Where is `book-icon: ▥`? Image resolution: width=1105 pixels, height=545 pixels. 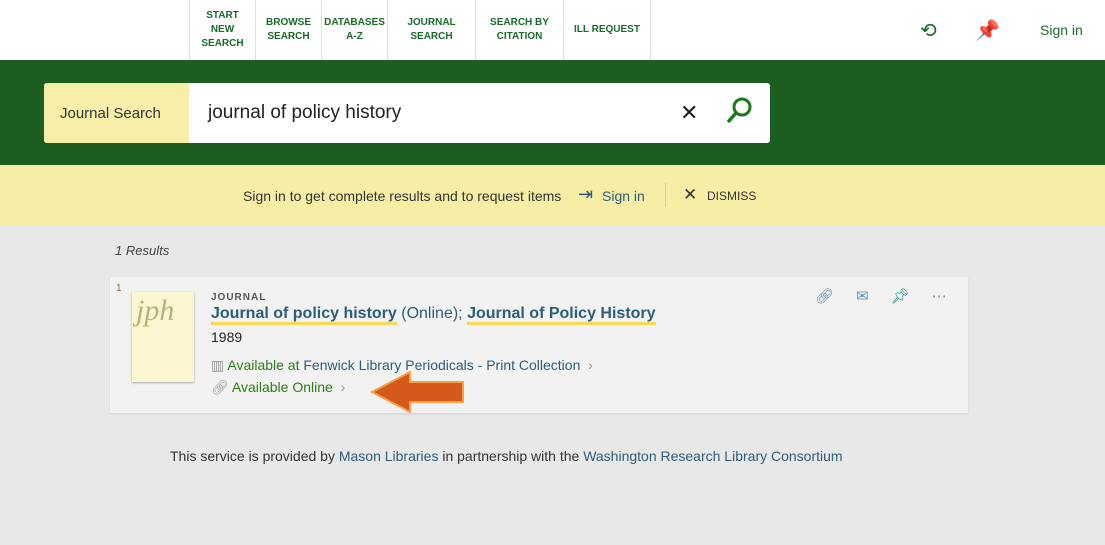 book-icon: ▥ is located at coordinates (219, 365).